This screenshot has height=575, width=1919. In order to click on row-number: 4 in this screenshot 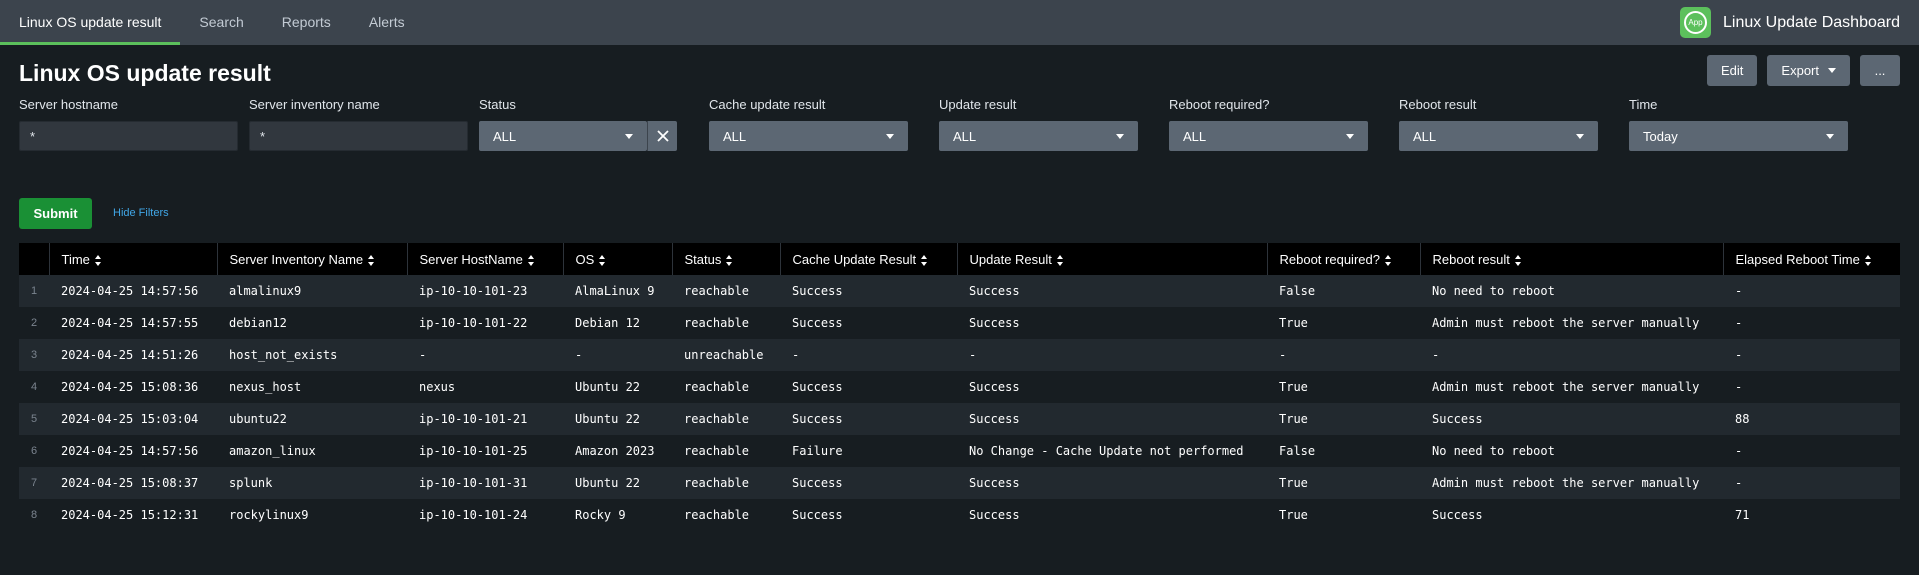, I will do `click(34, 387)`.